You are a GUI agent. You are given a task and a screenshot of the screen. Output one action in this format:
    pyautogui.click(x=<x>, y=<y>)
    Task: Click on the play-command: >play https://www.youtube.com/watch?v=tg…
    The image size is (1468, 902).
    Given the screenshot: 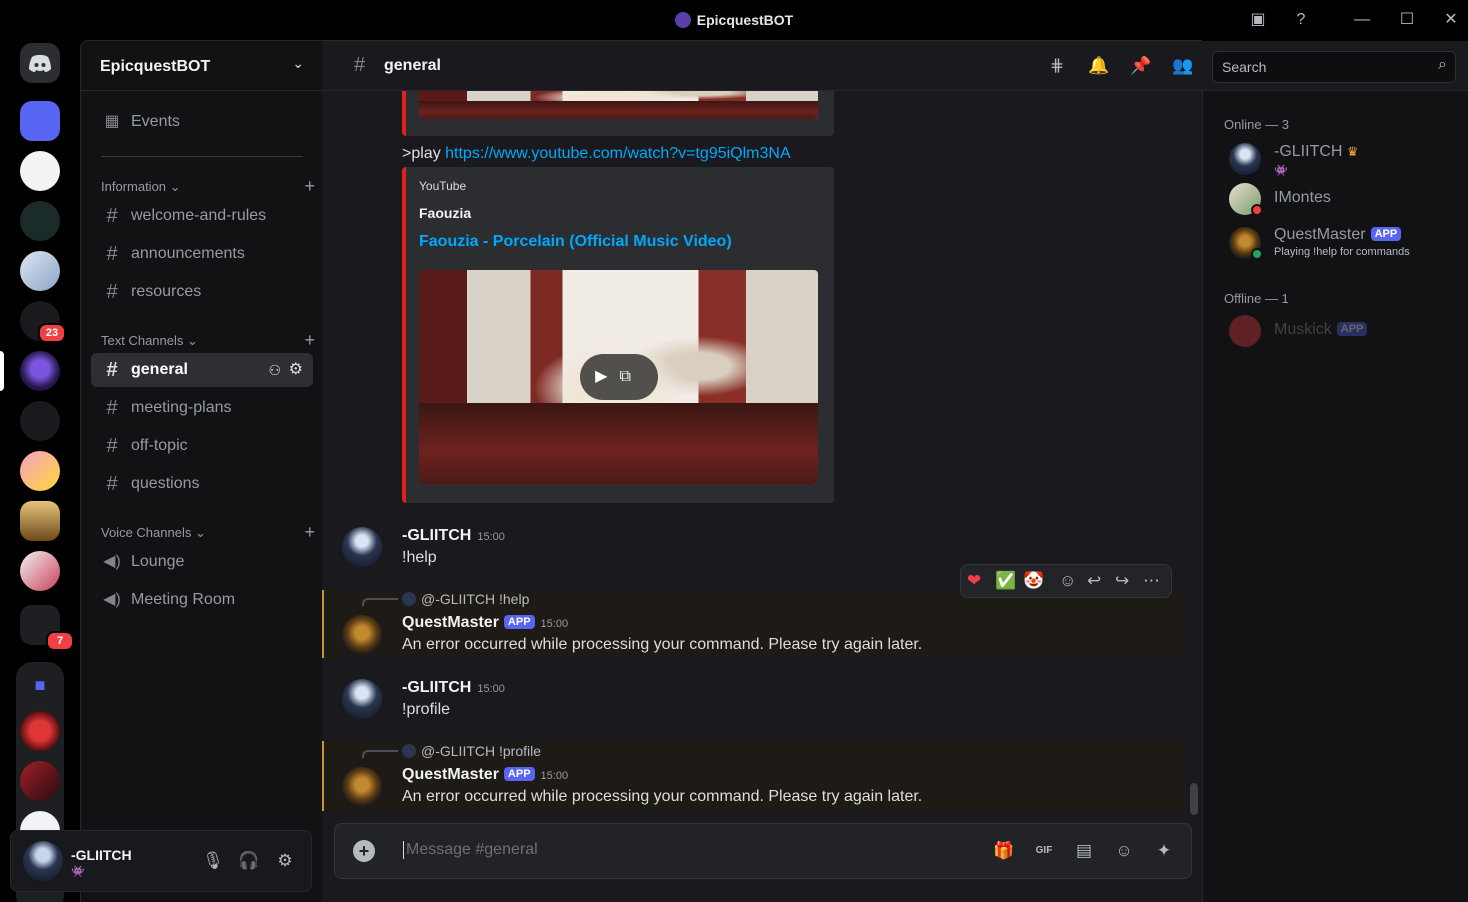 What is the action you would take?
    pyautogui.click(x=596, y=153)
    